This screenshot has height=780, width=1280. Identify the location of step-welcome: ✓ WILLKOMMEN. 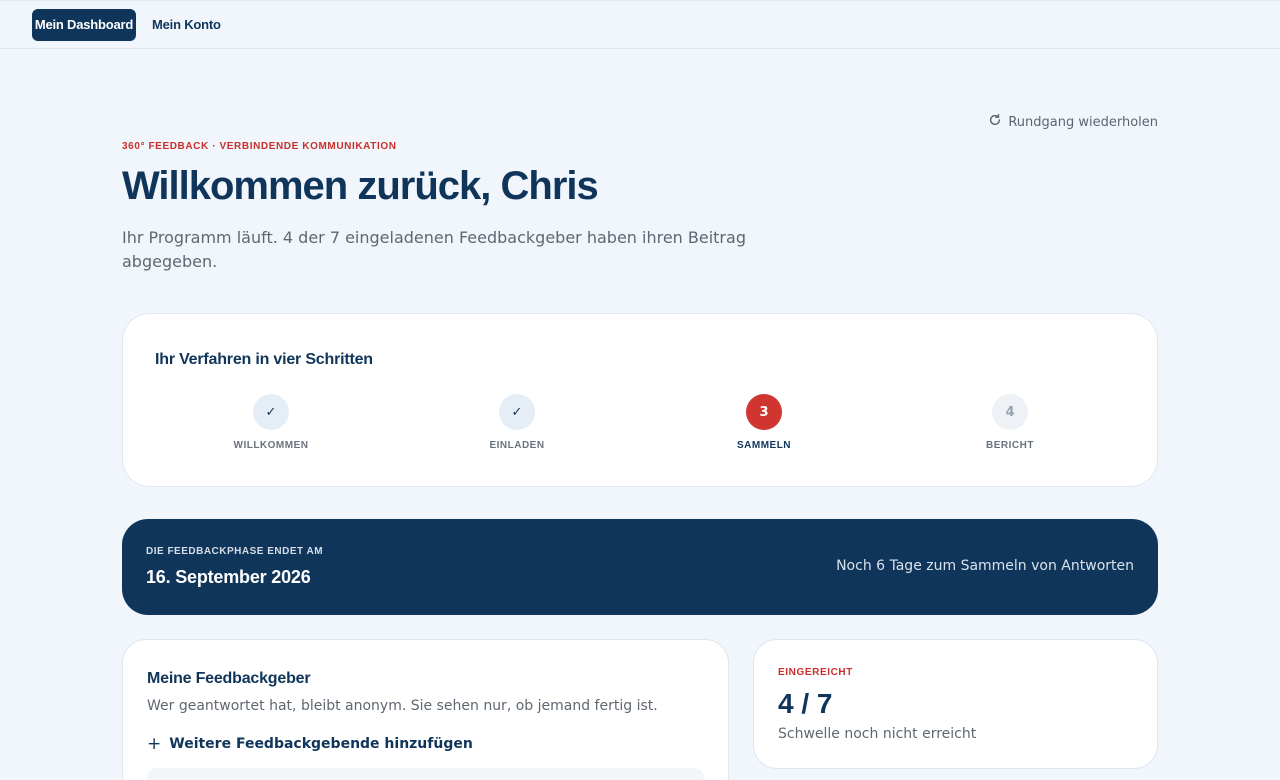
(271, 422).